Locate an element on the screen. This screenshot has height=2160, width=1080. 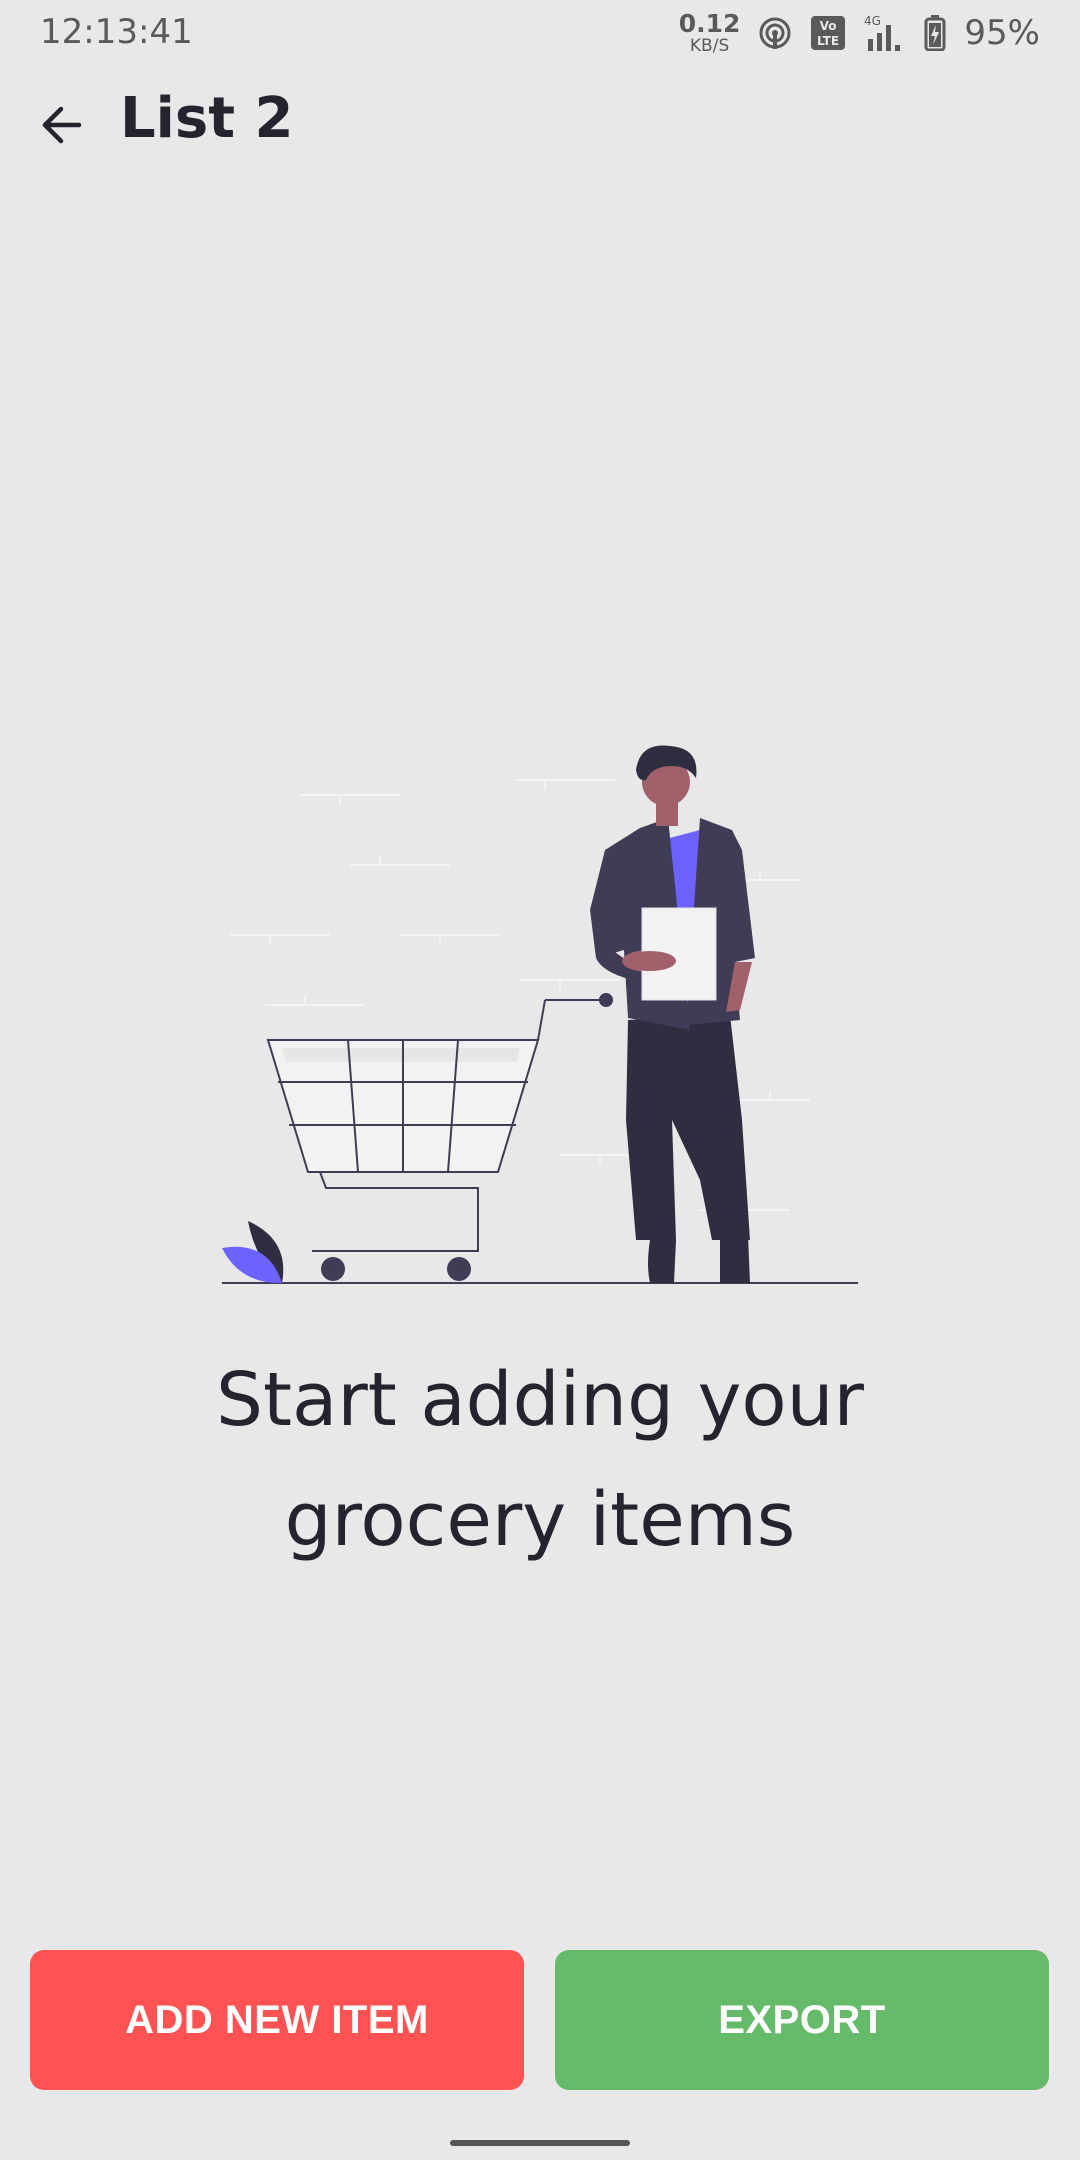
back-button is located at coordinates (61, 125).